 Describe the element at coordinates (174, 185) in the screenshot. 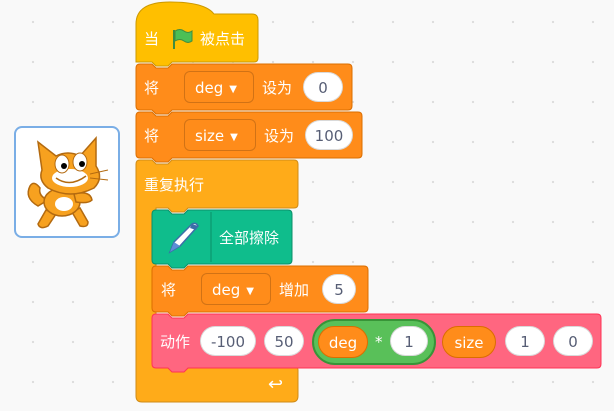

I see `forever-label: 重复执行` at that location.